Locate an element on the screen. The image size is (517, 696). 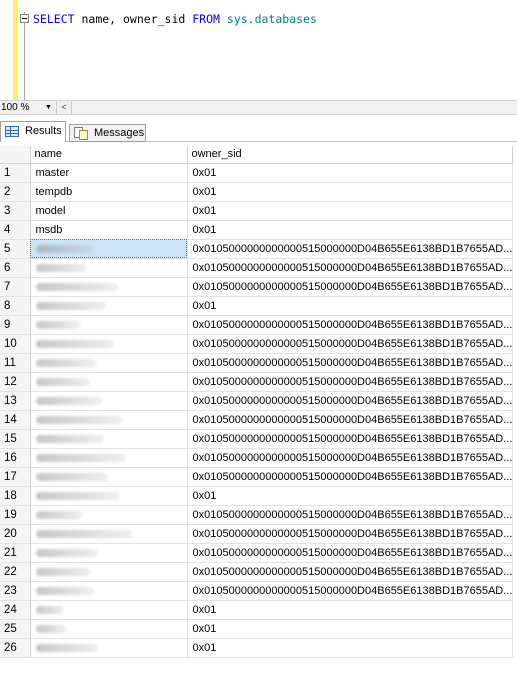
row-number: 11 is located at coordinates (15, 363).